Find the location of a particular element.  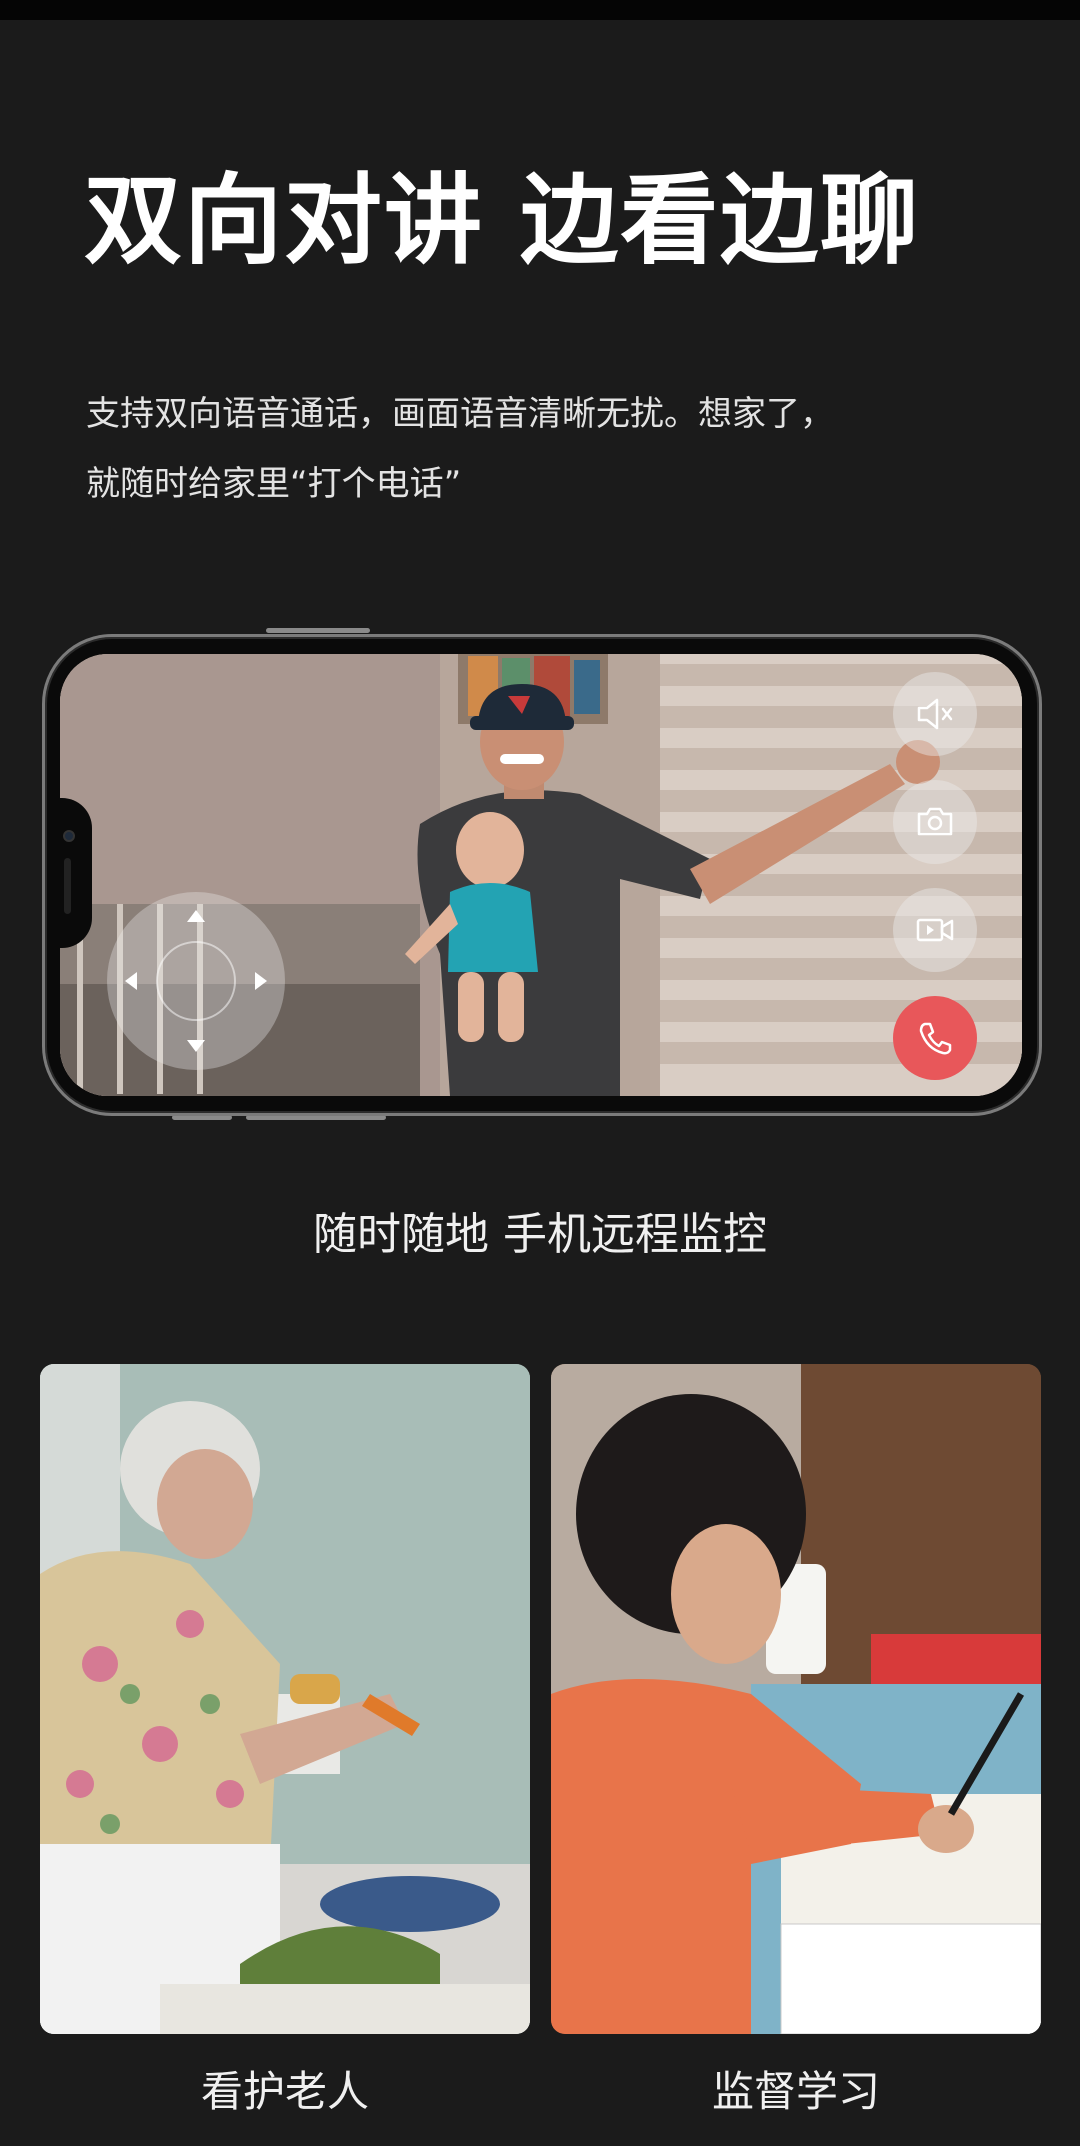

study-supervision-photo is located at coordinates (796, 1699).